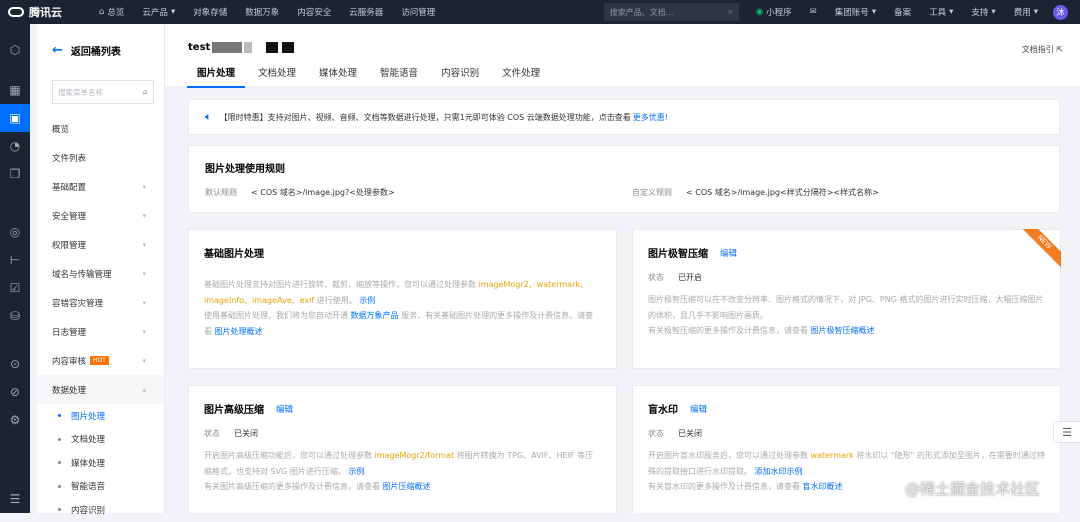 The width and height of the screenshot is (1080, 522). I want to click on sidebar-item-security: 安全管理 ▾, so click(100, 215).